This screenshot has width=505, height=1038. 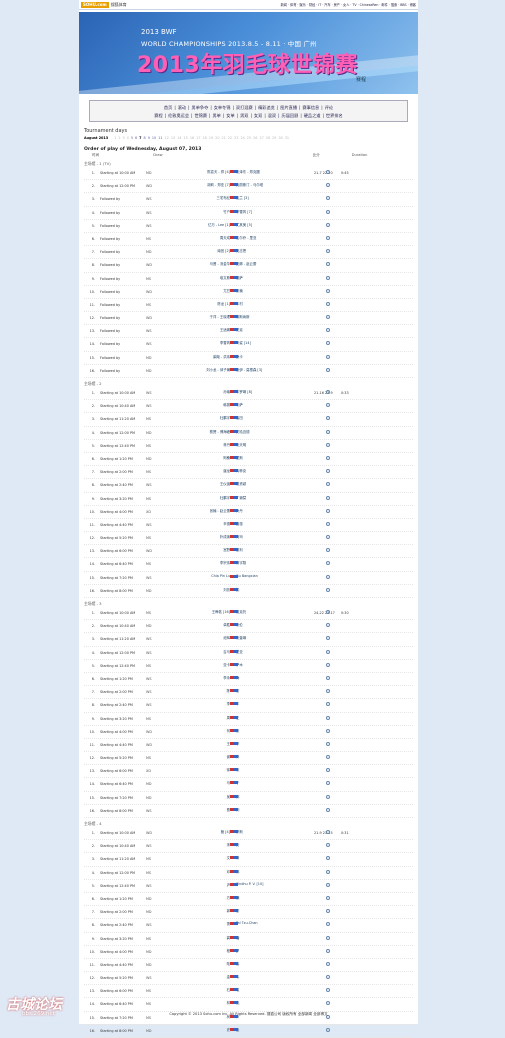 I want to click on player-2: 阮天明, so click(x=264, y=444).